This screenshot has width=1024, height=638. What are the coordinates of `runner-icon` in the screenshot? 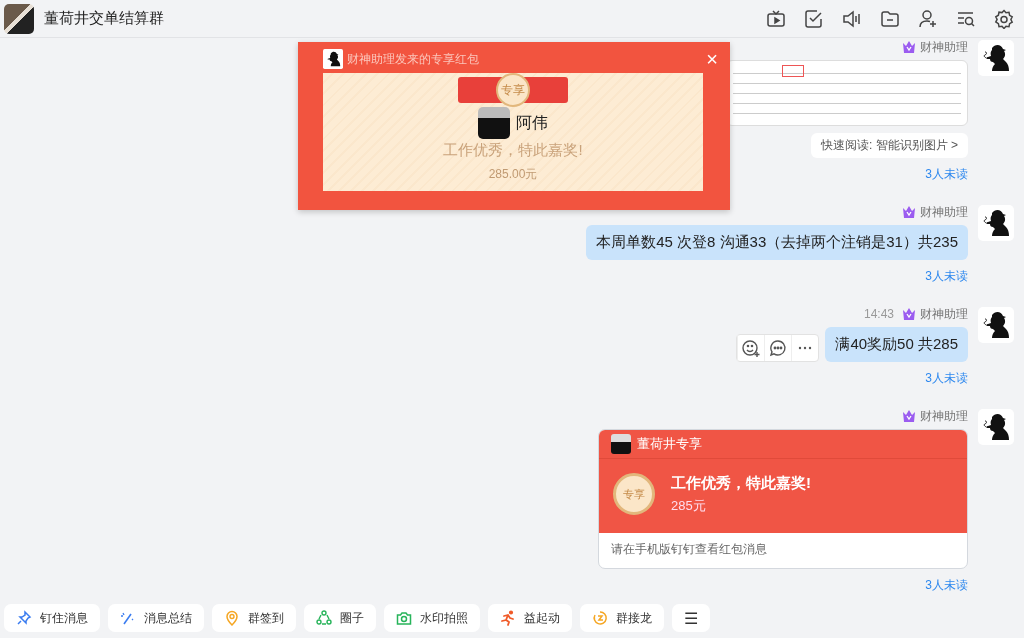 It's located at (508, 618).